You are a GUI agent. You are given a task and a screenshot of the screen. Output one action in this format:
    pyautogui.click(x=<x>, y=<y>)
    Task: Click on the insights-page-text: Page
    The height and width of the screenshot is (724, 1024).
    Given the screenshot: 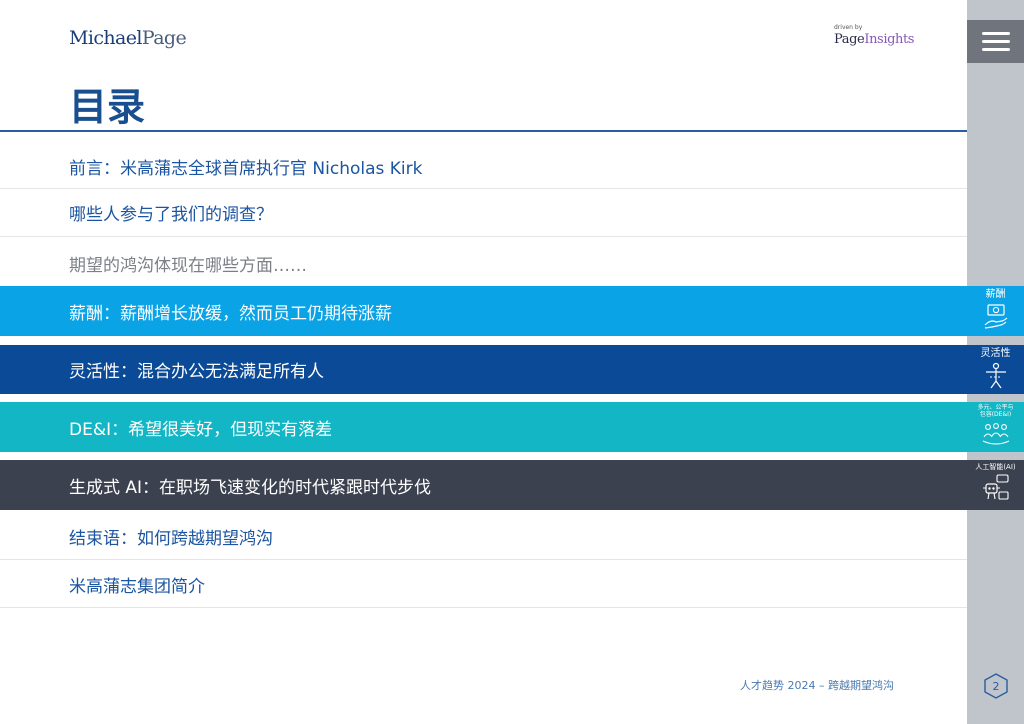 What is the action you would take?
    pyautogui.click(x=849, y=39)
    